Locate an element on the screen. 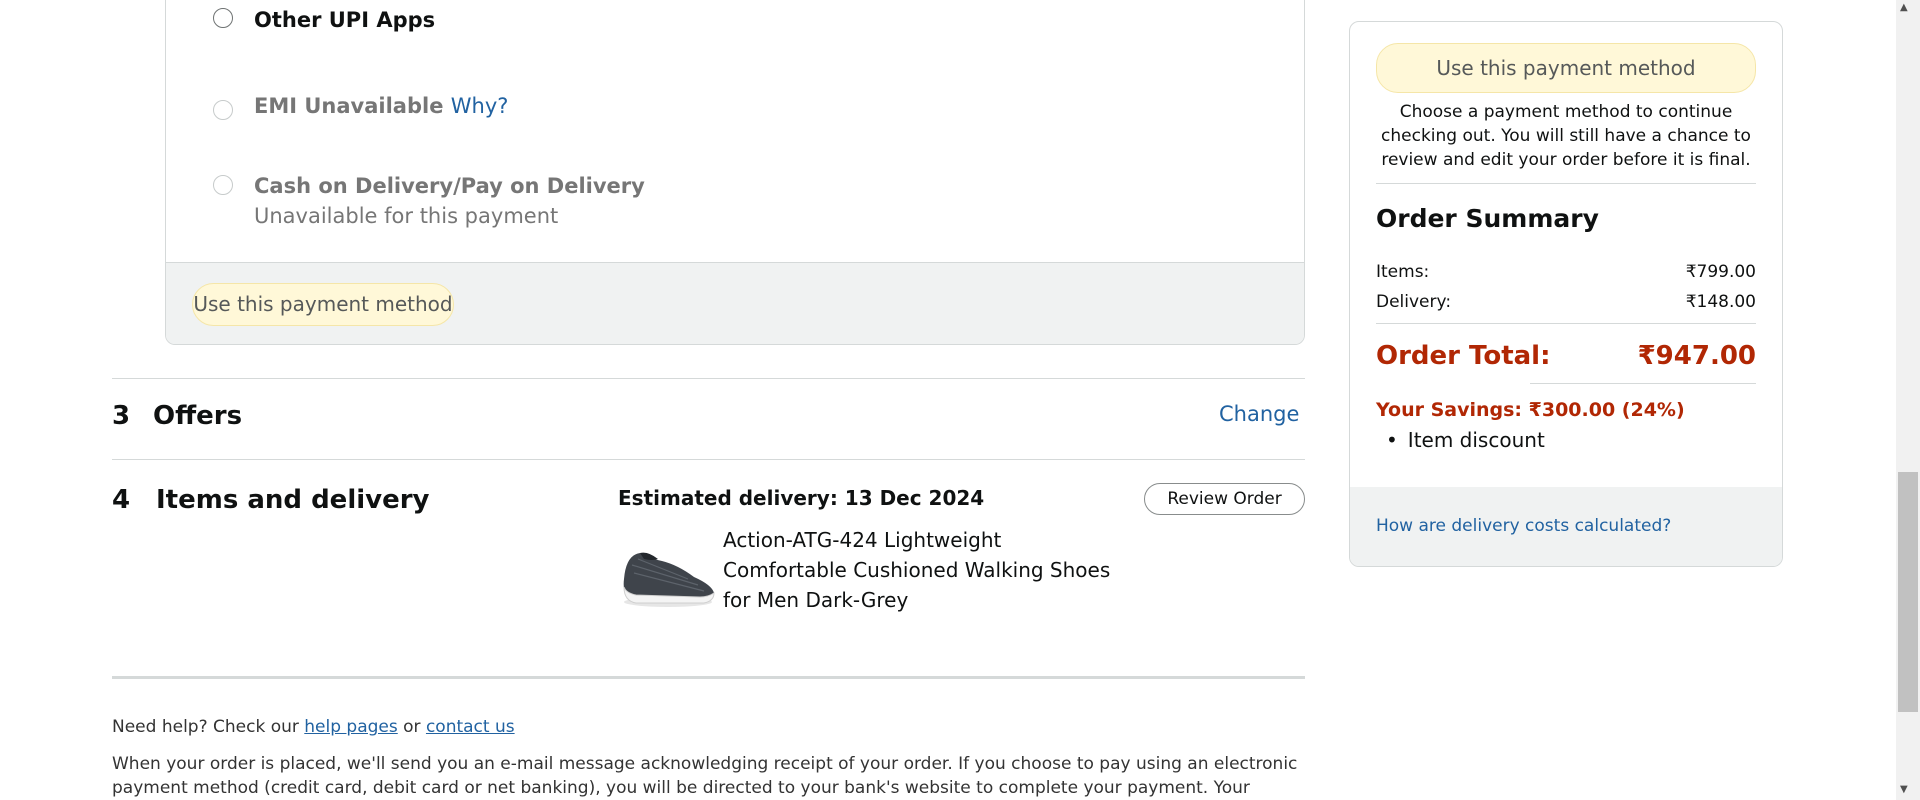  emi-unavailable-text: EMI Unavailable is located at coordinates (349, 106).